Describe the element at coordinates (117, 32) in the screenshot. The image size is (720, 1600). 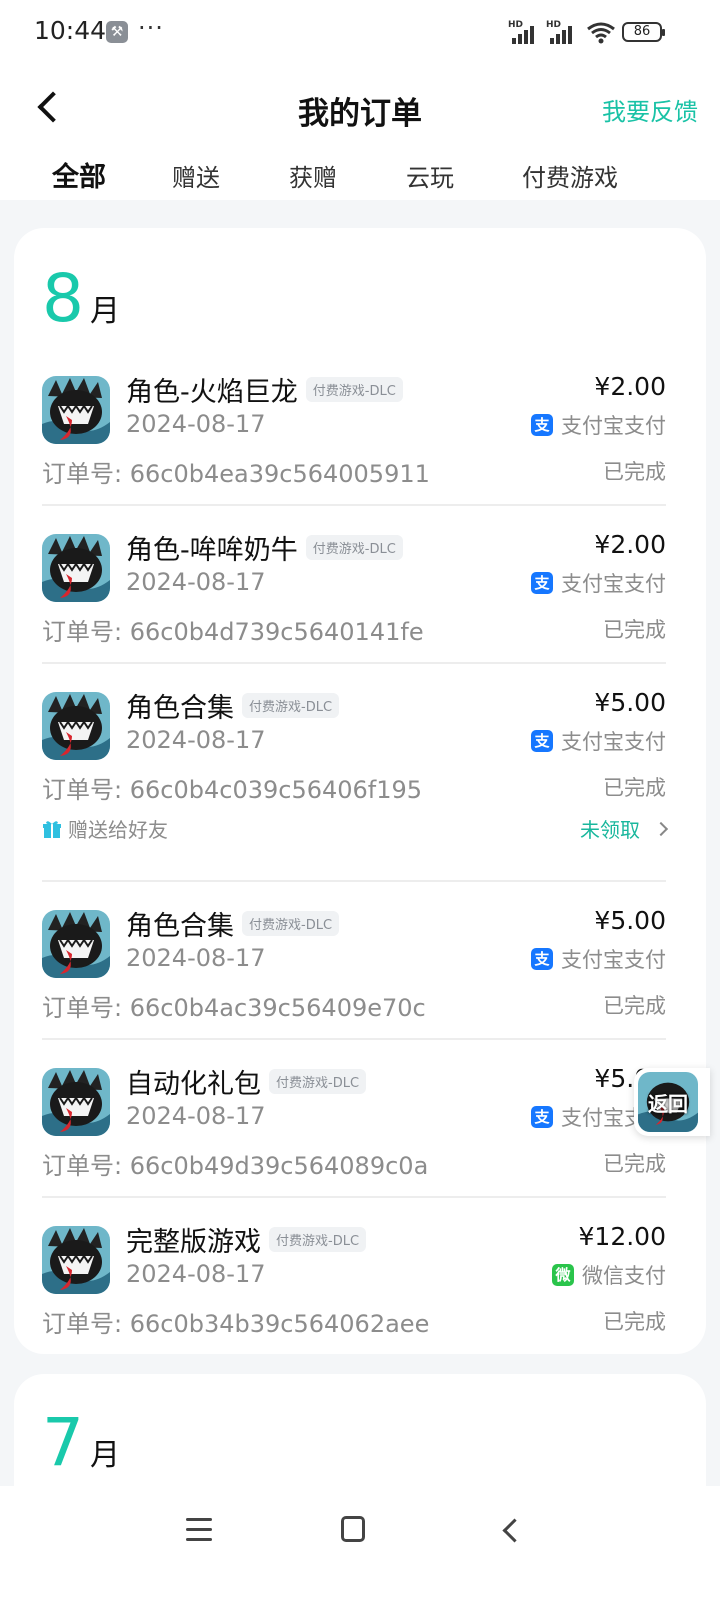
I see `wrench-icon: ⚒` at that location.